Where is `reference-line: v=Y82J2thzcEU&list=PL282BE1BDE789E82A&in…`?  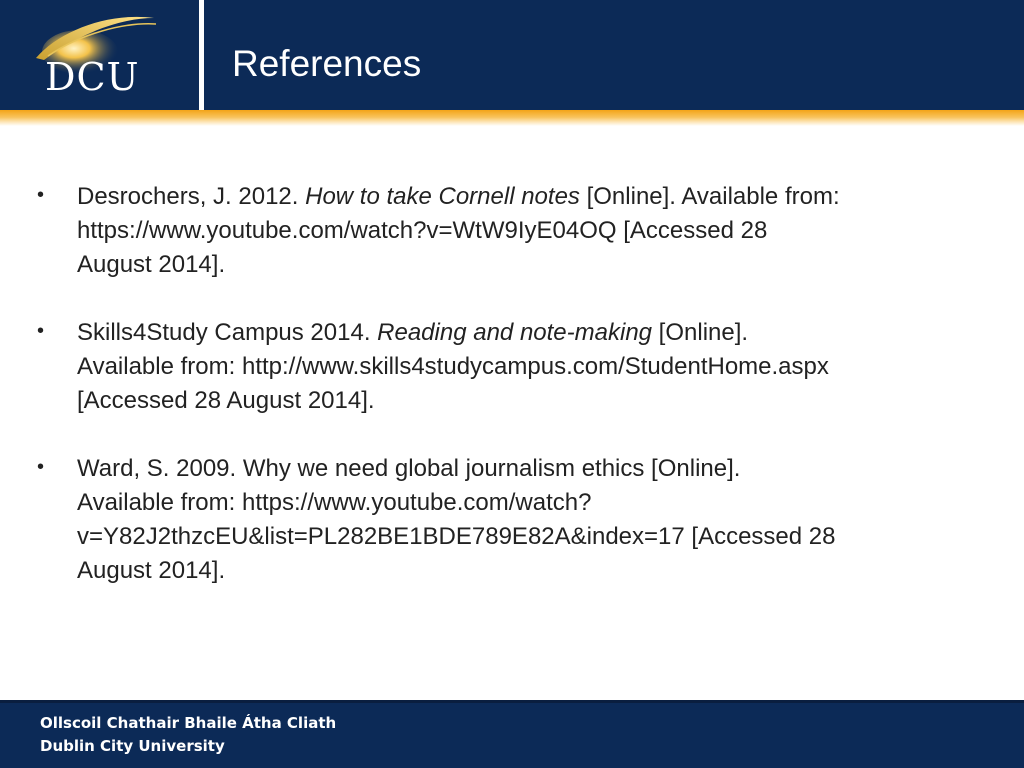
reference-line: v=Y82J2thzcEU&list=PL282BE1BDE789E82A&in… is located at coordinates (535, 537).